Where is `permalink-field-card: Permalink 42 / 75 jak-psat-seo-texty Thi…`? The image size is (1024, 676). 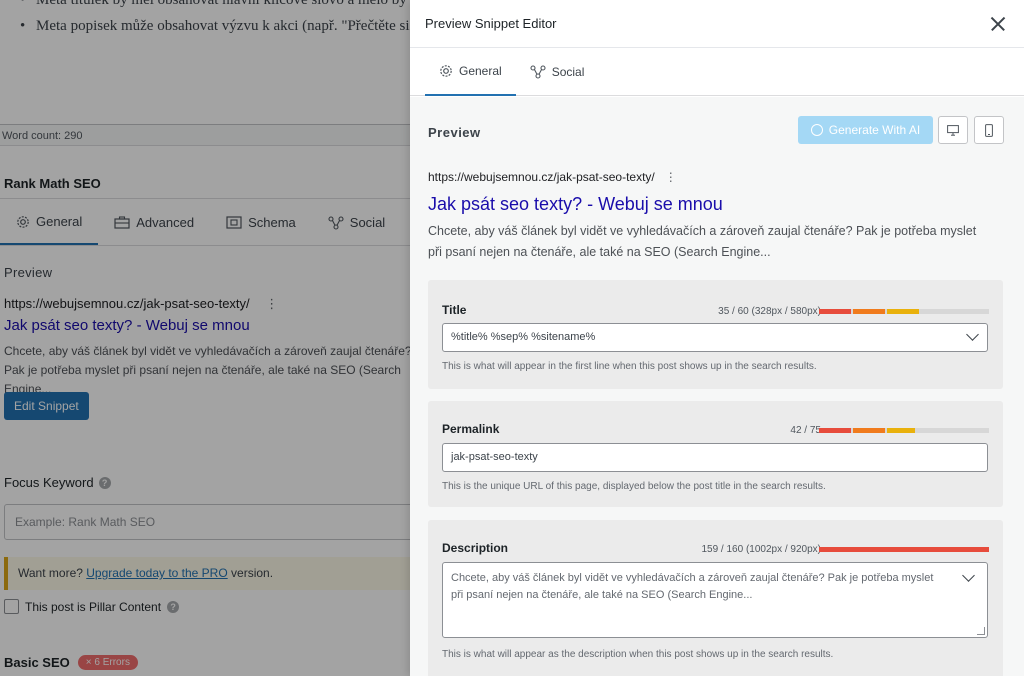
permalink-field-card: Permalink 42 / 75 jak-psat-seo-texty Thi… is located at coordinates (715, 454).